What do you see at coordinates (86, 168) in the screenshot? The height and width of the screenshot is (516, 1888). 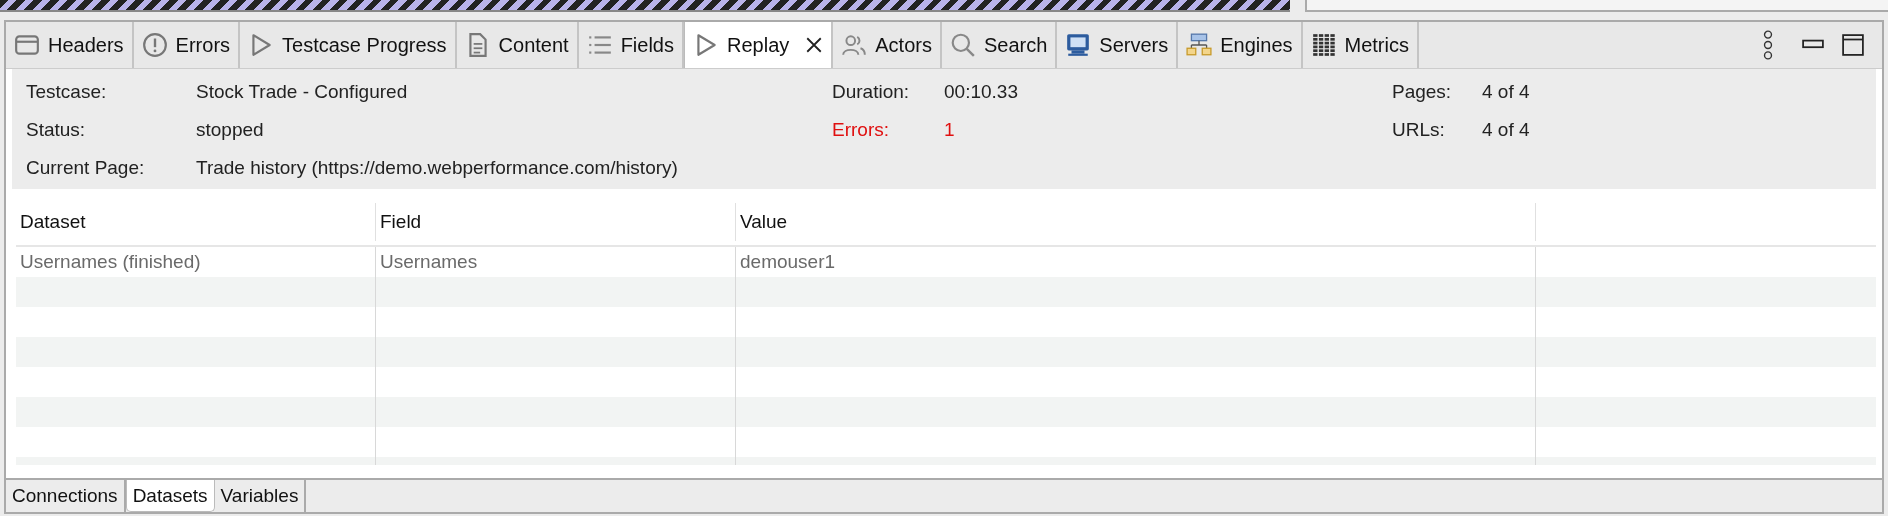 I see `field-label: Current Page:` at bounding box center [86, 168].